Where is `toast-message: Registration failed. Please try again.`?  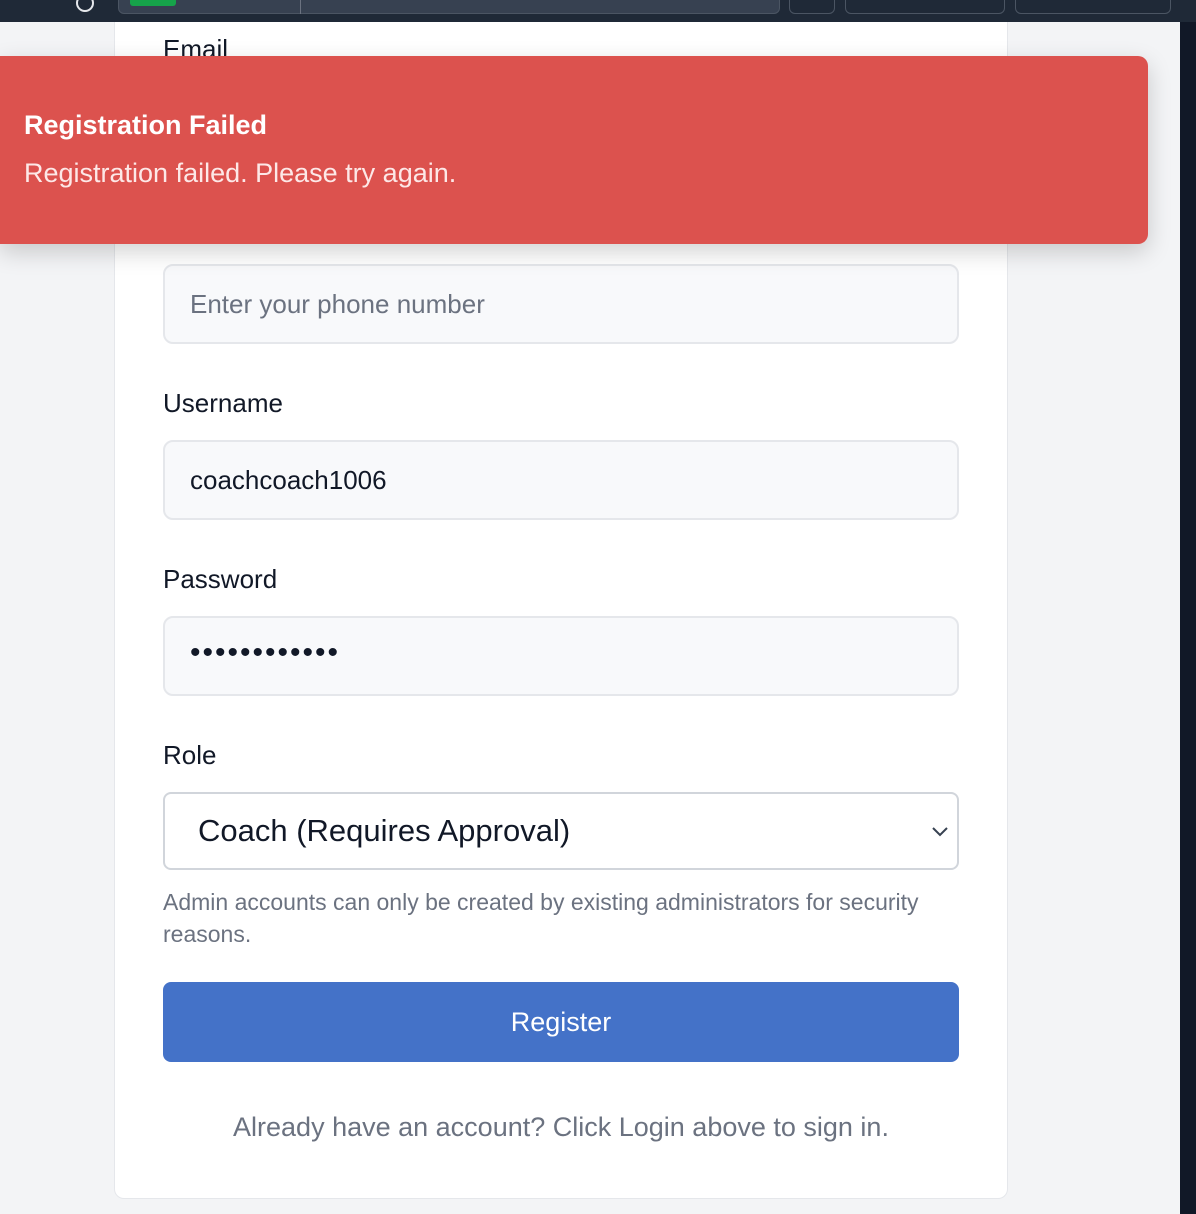 toast-message: Registration failed. Please try again. is located at coordinates (240, 173).